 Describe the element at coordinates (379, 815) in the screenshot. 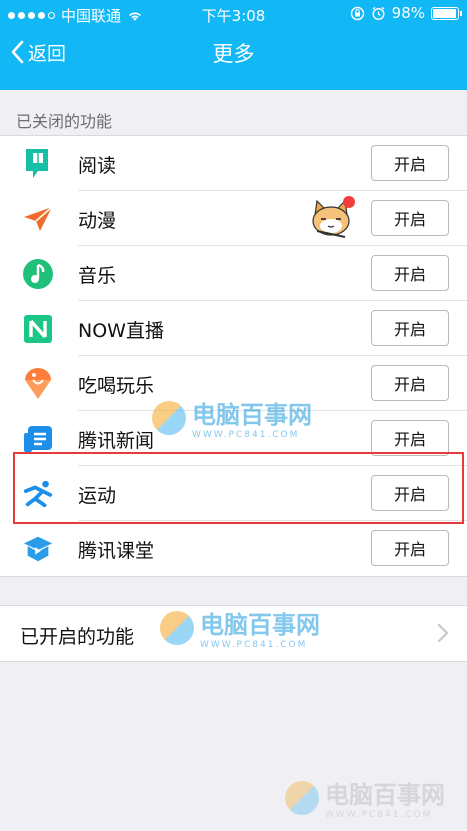

I see `watermark-subtext: WWW.PC841.COM` at that location.